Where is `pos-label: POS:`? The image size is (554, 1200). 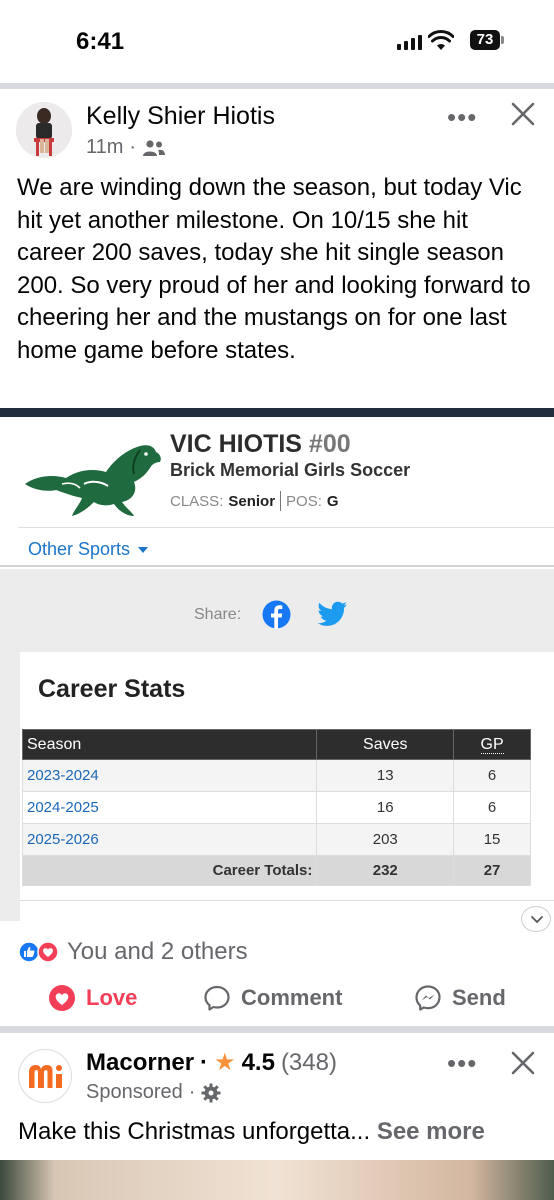
pos-label: POS: is located at coordinates (304, 501).